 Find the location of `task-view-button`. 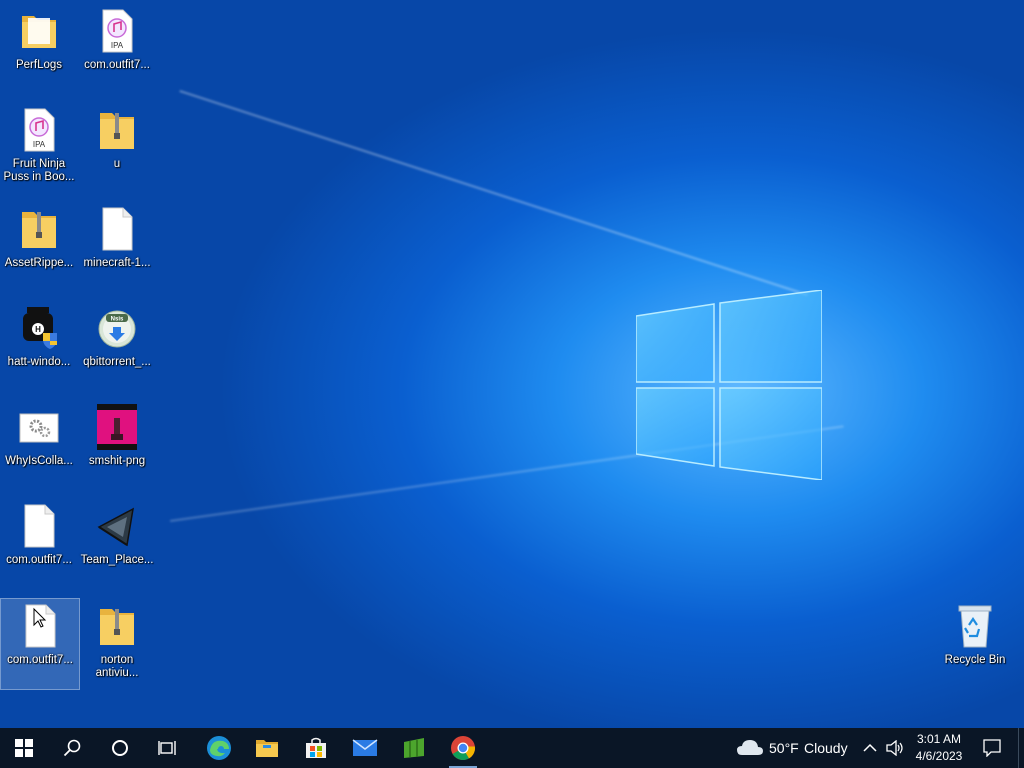

task-view-button is located at coordinates (168, 748).